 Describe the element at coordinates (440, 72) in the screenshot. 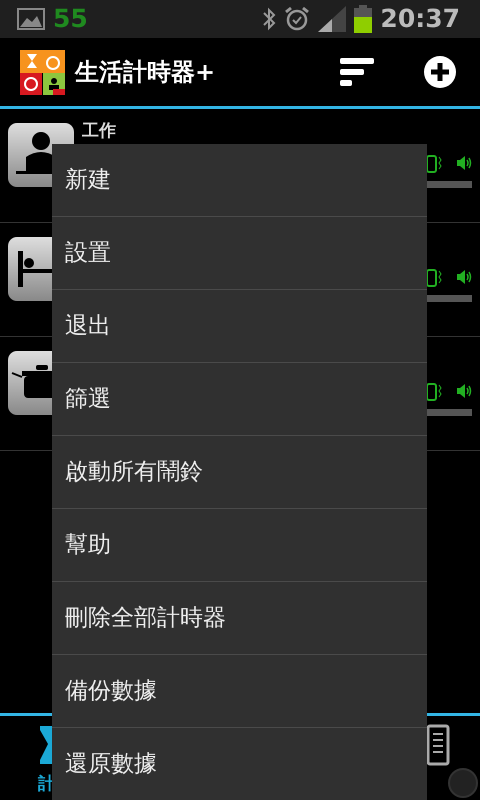

I see `add-icon` at that location.